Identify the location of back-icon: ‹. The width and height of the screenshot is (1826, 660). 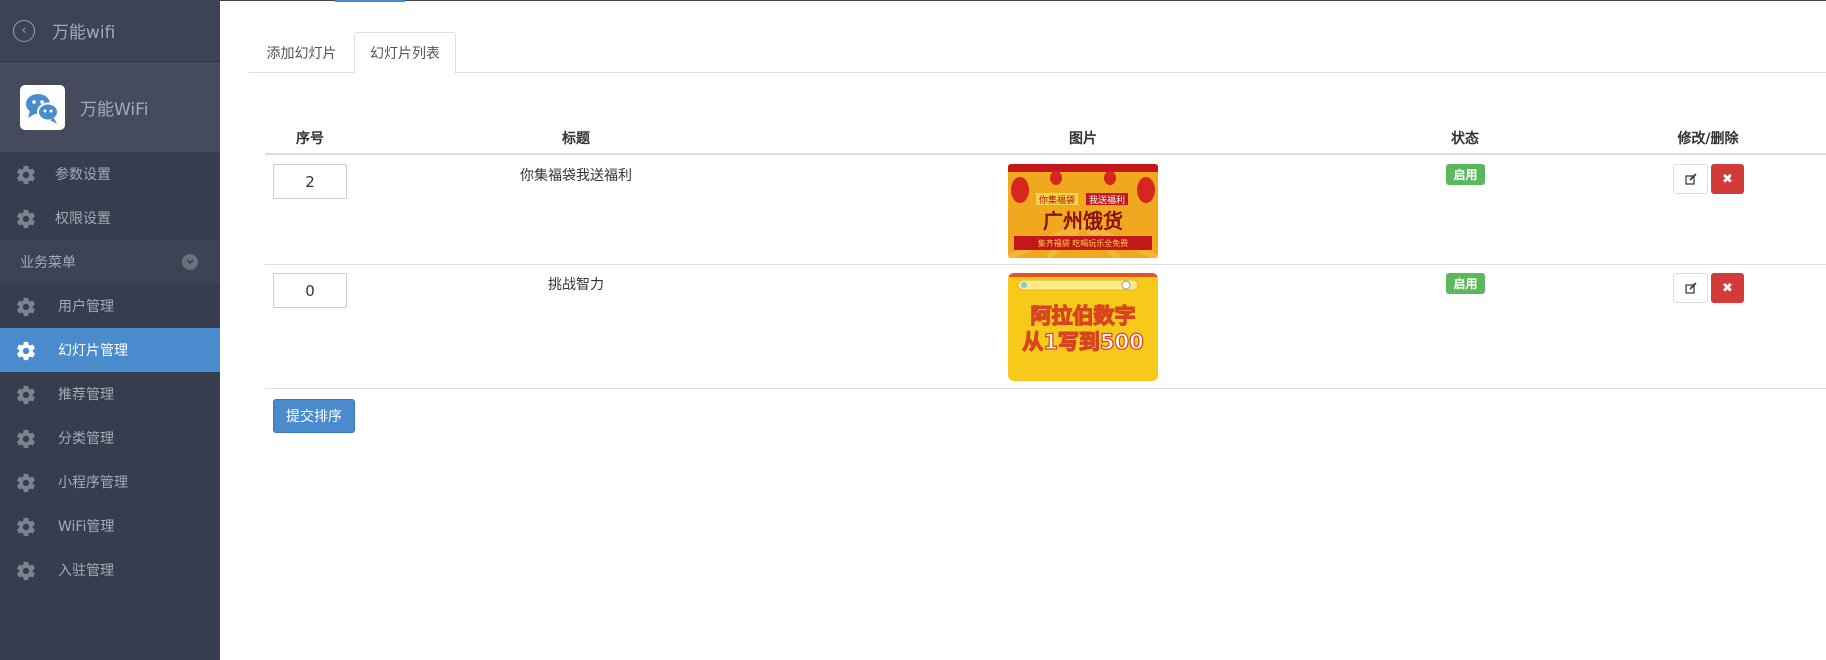
(24, 30).